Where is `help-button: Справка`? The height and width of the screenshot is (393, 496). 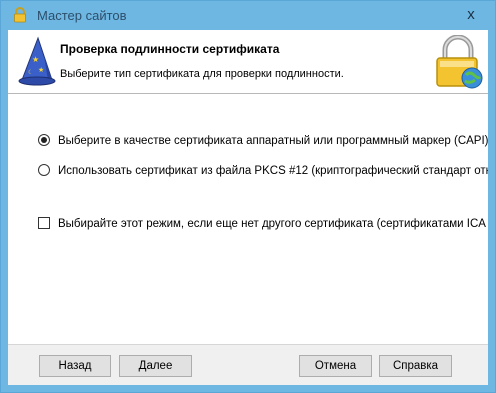 help-button: Справка is located at coordinates (415, 366).